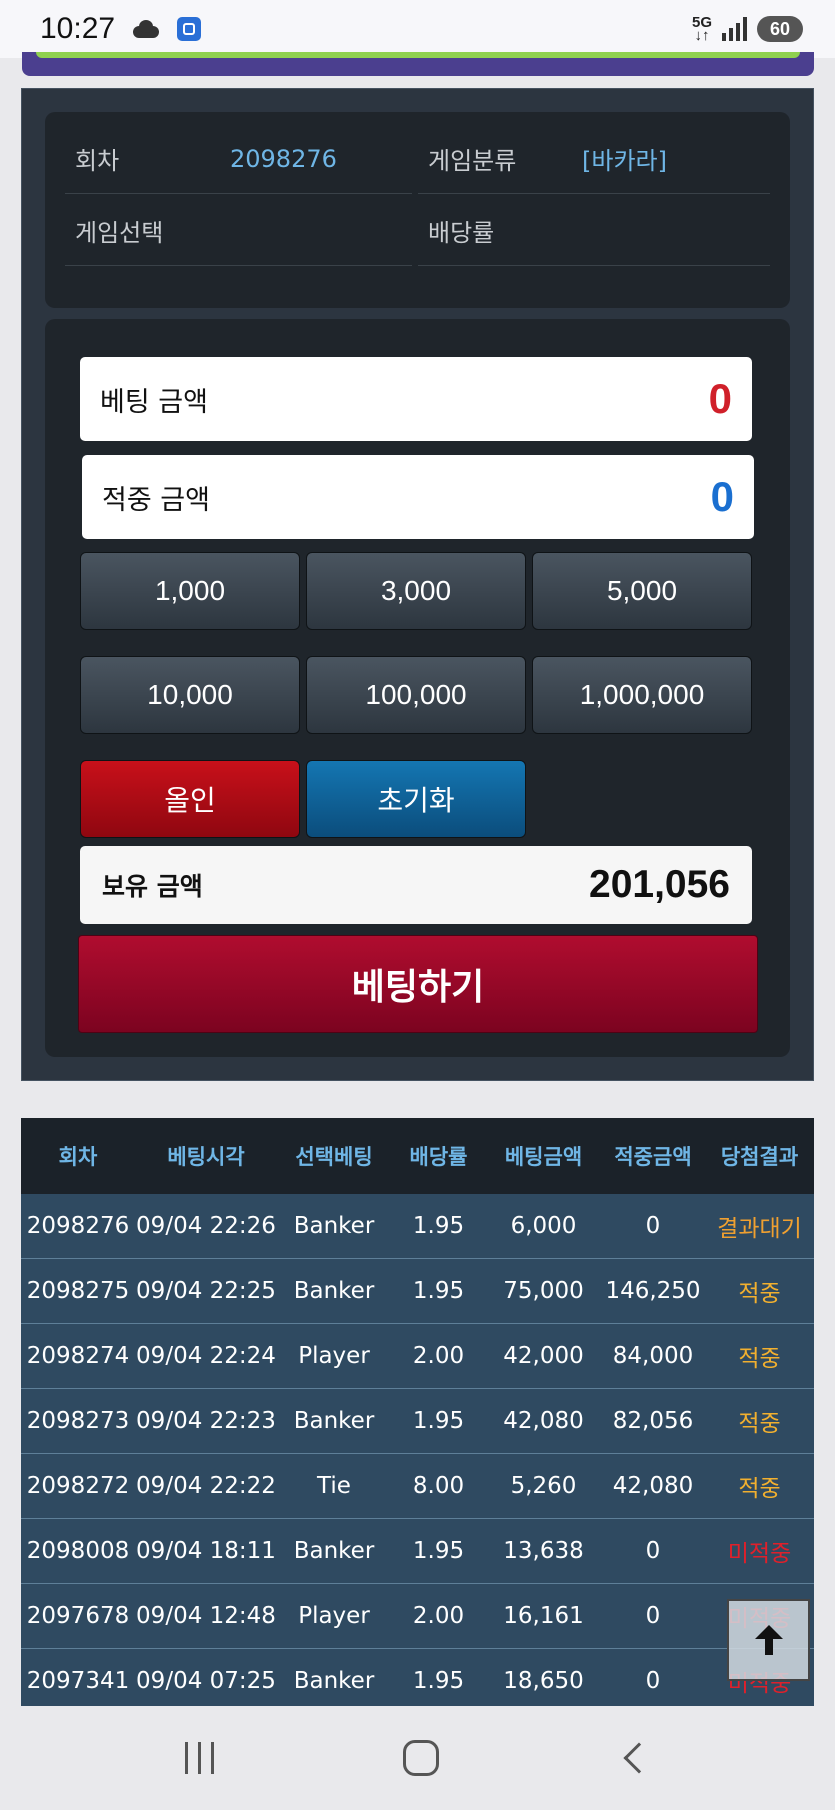 The image size is (835, 1810). I want to click on selection-label: 게임선택, so click(119, 233).